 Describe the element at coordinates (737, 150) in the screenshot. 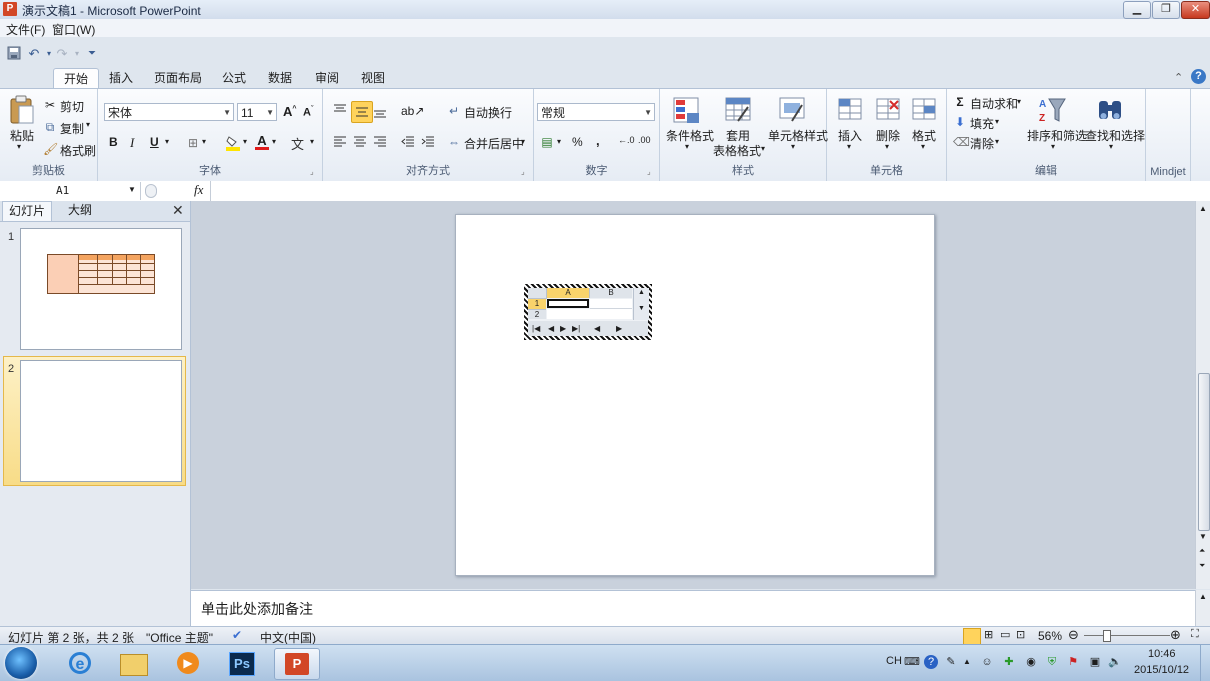

I see `format-as-table-label-2: 表格格式` at that location.